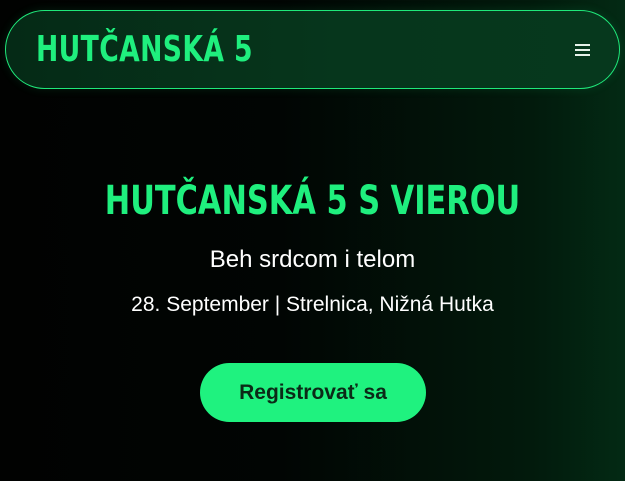 The width and height of the screenshot is (625, 481). Describe the element at coordinates (312, 304) in the screenshot. I see `event-details: 28. September | Strelnica, Nižná Hutka` at that location.